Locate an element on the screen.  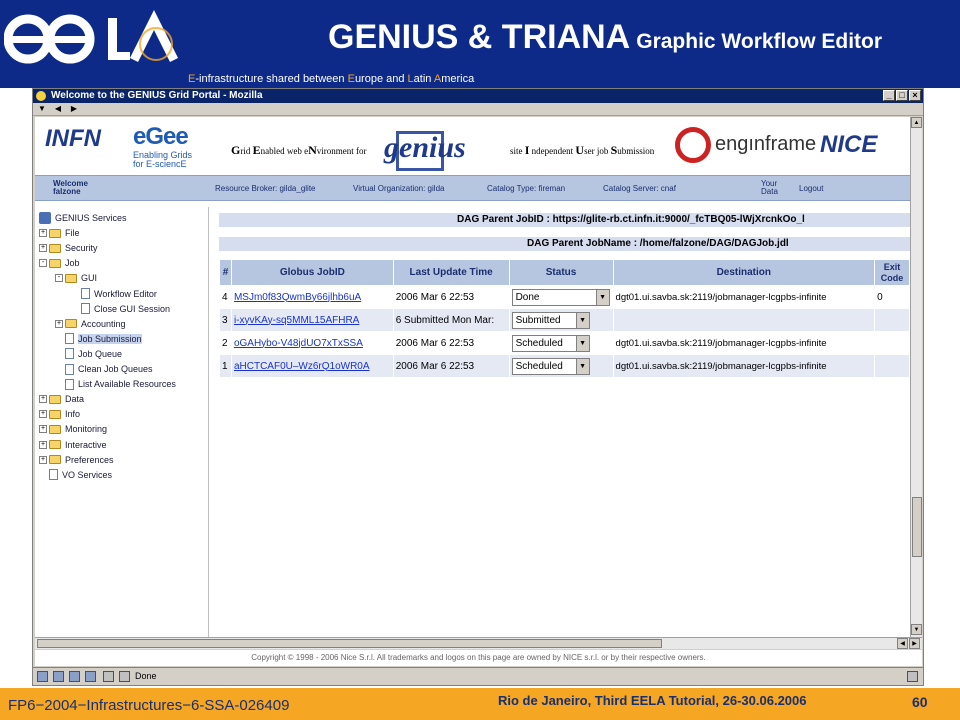
virtual-organization: Virtual Organization: gilda is located at coordinates (399, 188).